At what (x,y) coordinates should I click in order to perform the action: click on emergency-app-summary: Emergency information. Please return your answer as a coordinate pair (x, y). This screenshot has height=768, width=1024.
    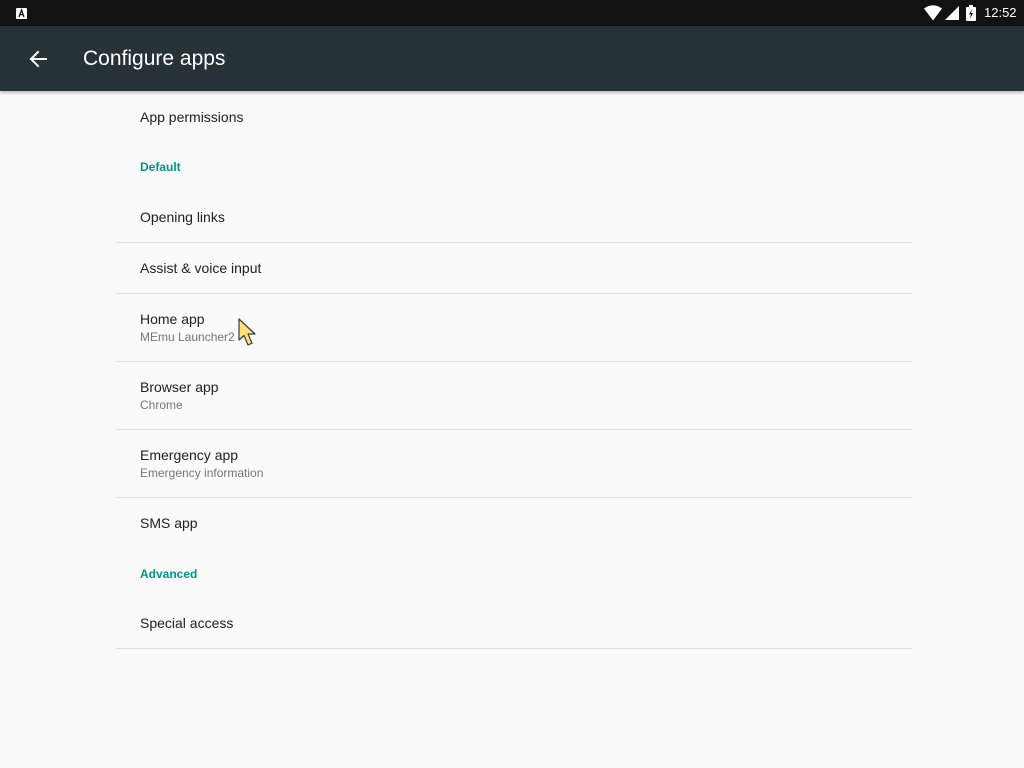
    Looking at the image, I should click on (202, 473).